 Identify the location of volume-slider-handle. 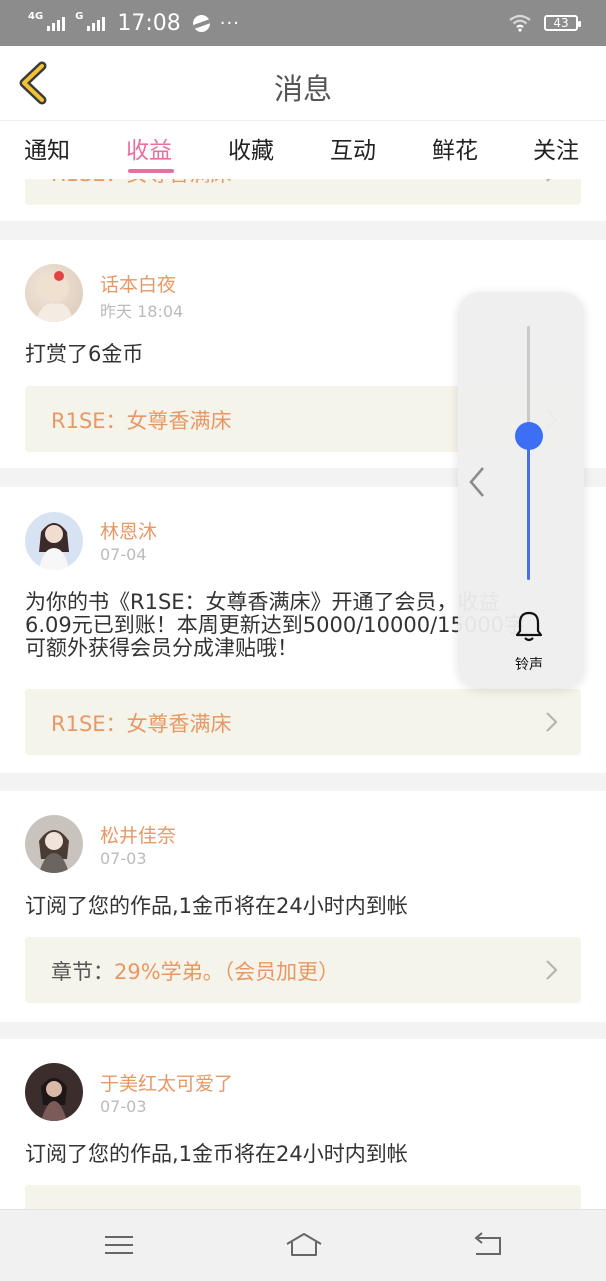
(529, 436).